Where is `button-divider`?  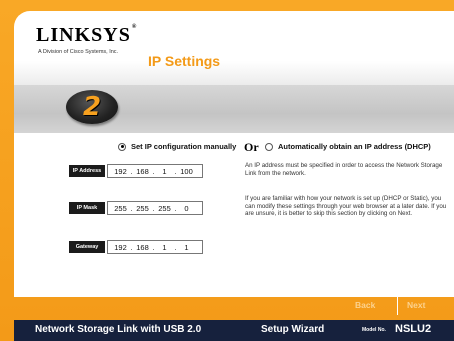
button-divider is located at coordinates (397, 306).